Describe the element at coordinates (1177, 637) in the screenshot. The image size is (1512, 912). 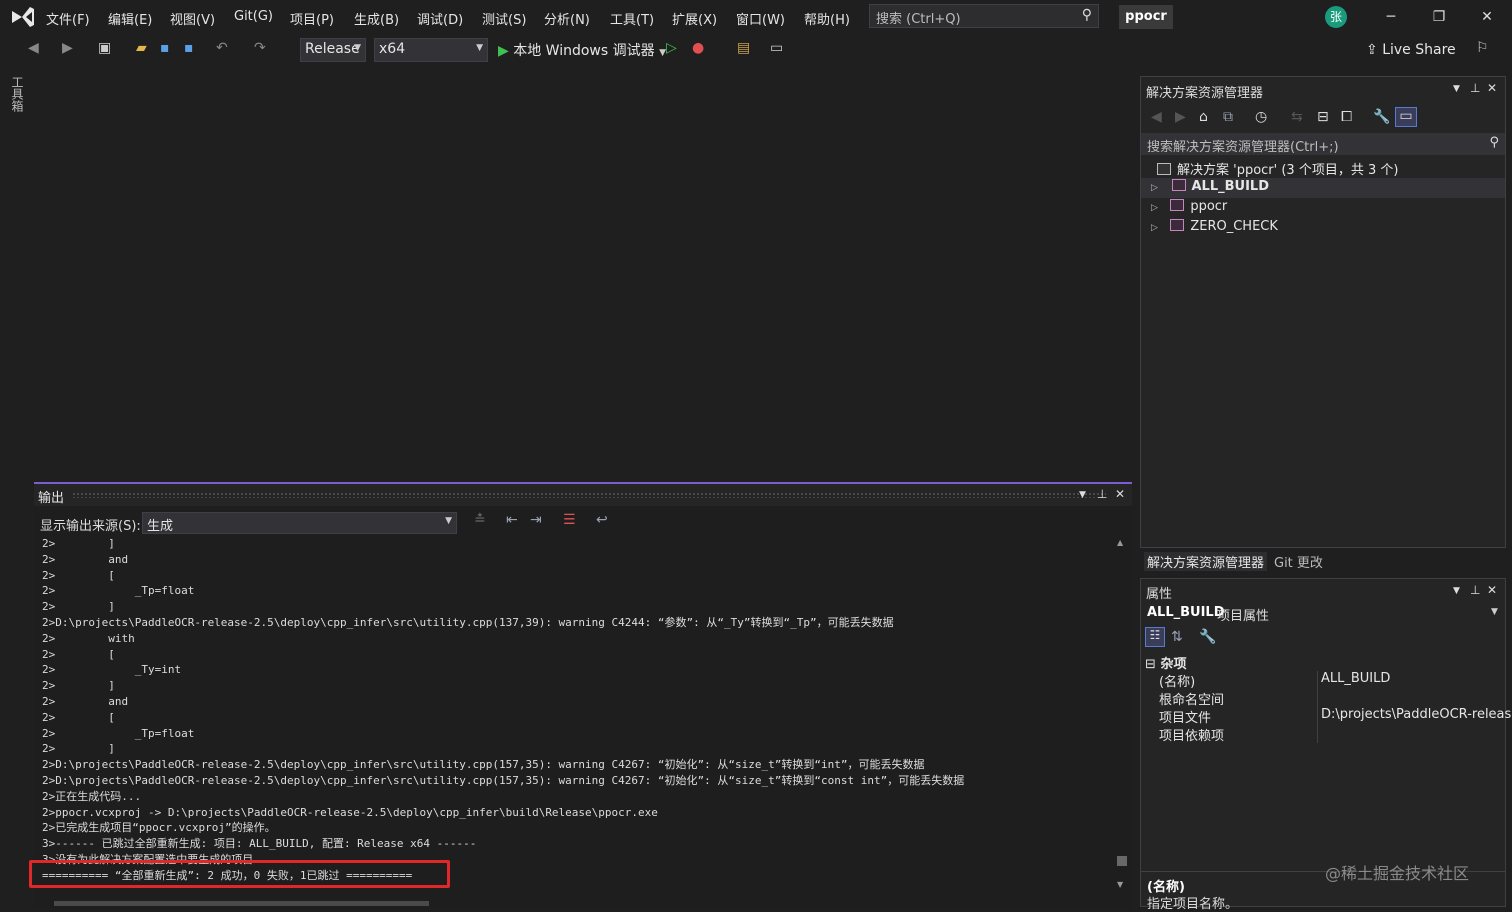
I see `alphabetical-icon: ⇅` at that location.